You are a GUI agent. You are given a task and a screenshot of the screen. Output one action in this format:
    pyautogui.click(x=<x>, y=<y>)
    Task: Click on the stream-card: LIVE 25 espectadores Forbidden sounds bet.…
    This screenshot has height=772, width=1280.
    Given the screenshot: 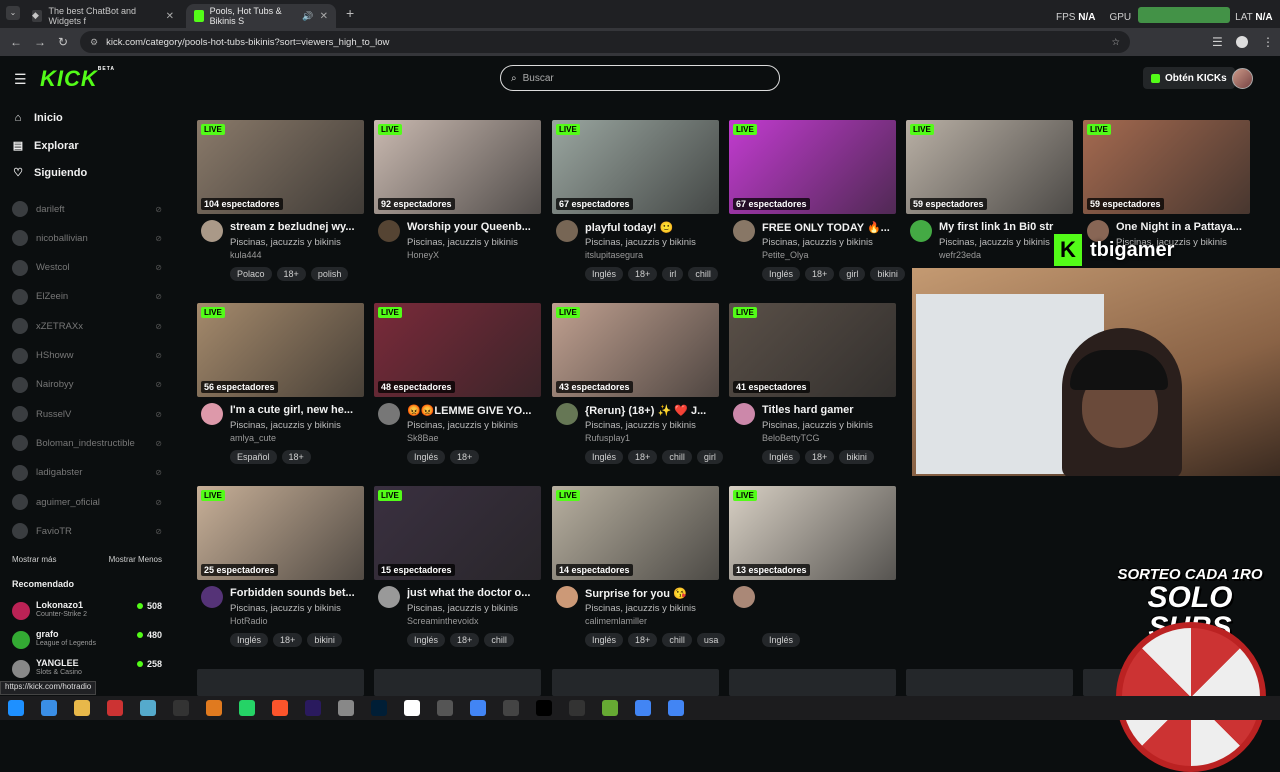 What is the action you would take?
    pyautogui.click(x=280, y=571)
    